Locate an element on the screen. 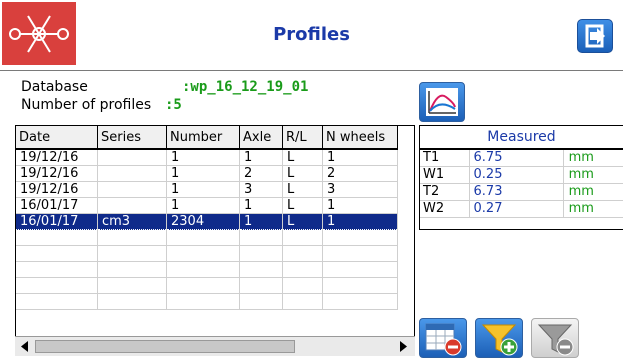 The width and height of the screenshot is (623, 361). graph-curve-icon is located at coordinates (442, 102).